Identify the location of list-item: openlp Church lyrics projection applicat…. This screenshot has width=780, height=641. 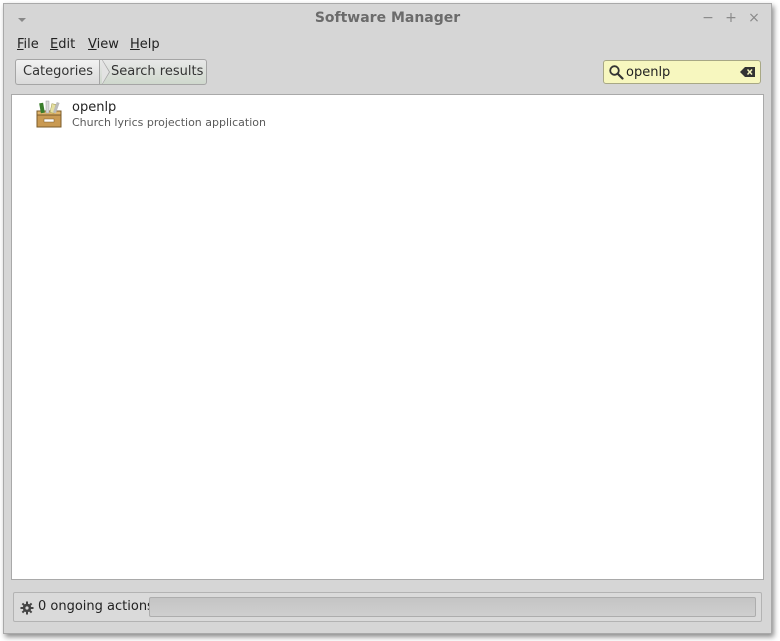
(214, 114).